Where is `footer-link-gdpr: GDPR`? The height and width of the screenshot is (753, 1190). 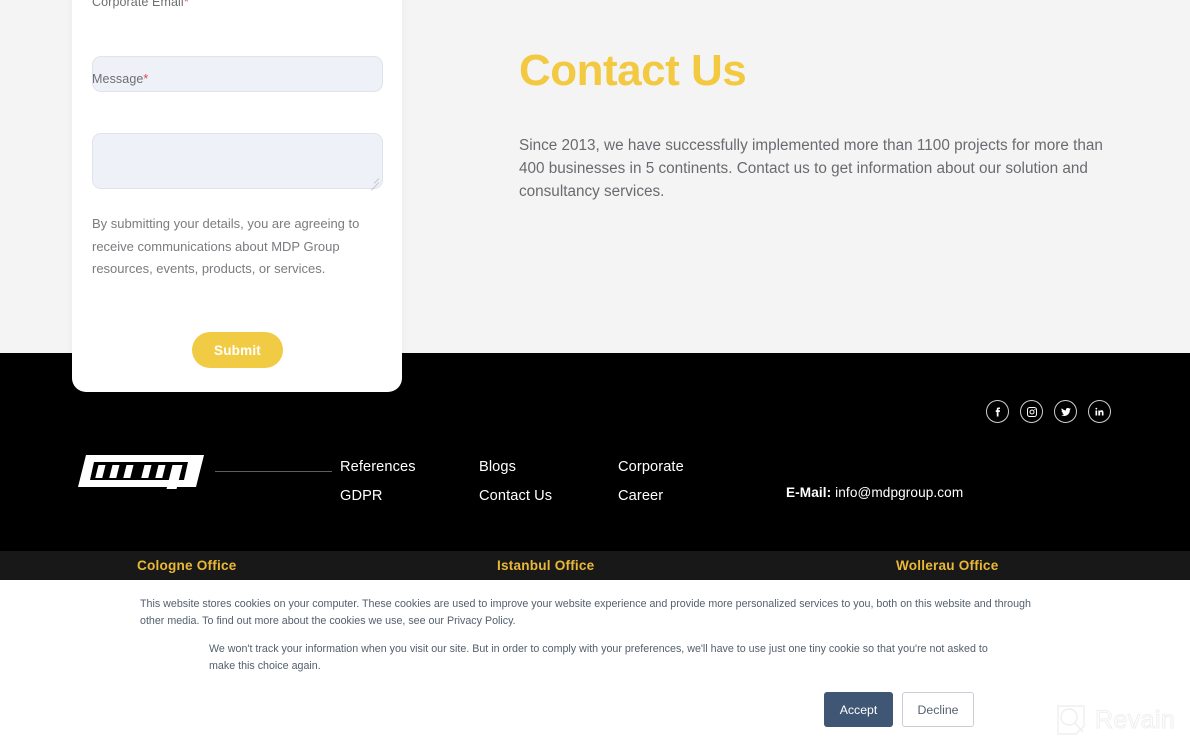 footer-link-gdpr: GDPR is located at coordinates (409, 496).